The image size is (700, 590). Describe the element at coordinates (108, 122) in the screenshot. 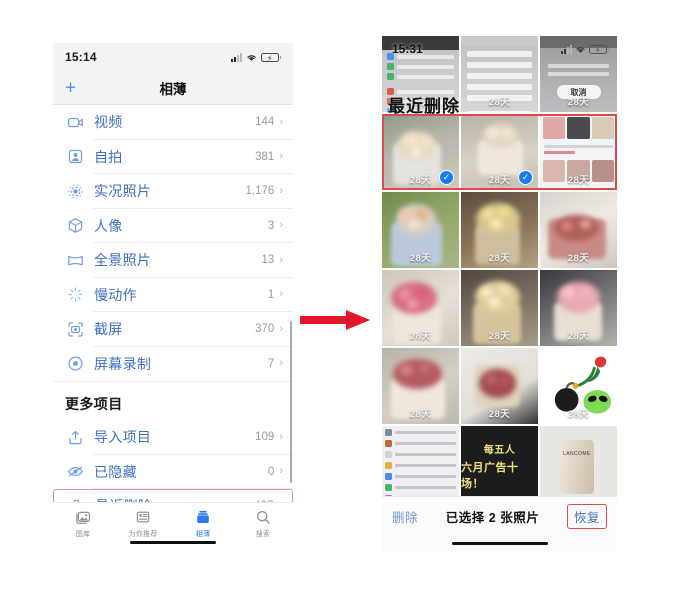

I see `album-label: 视频` at that location.